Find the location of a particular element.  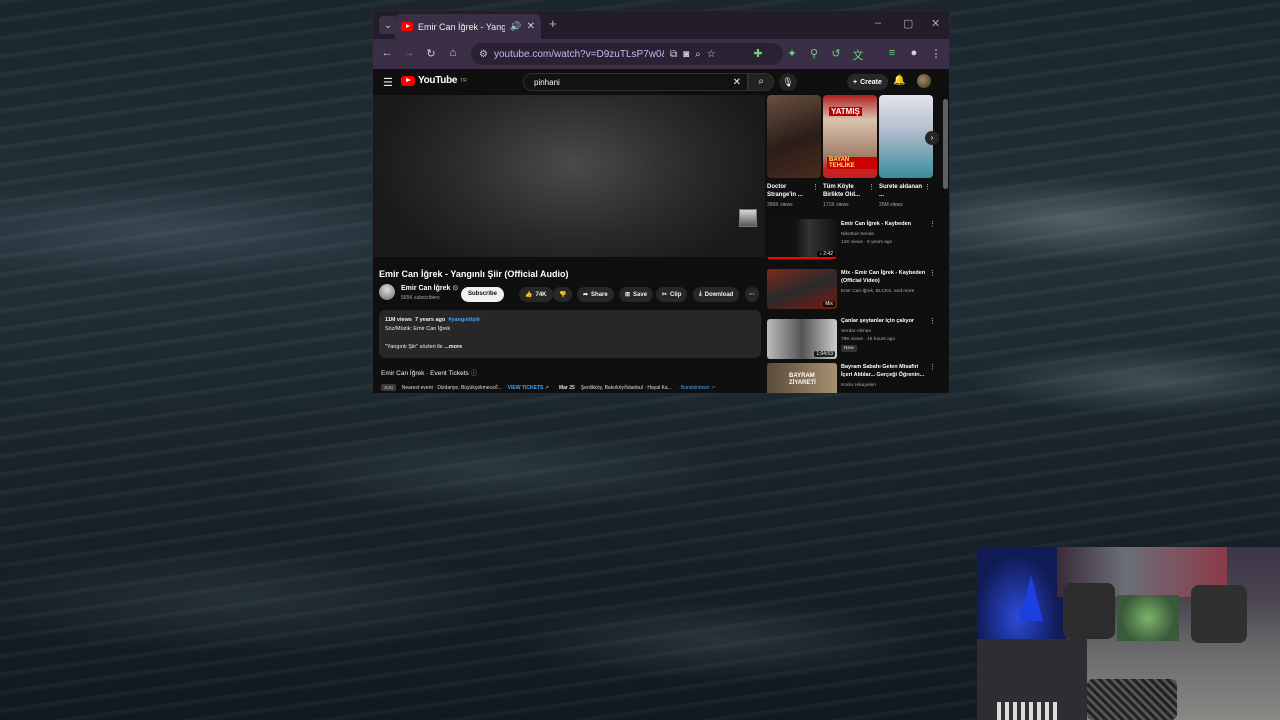

download-button: ⤓ Download is located at coordinates (716, 294).